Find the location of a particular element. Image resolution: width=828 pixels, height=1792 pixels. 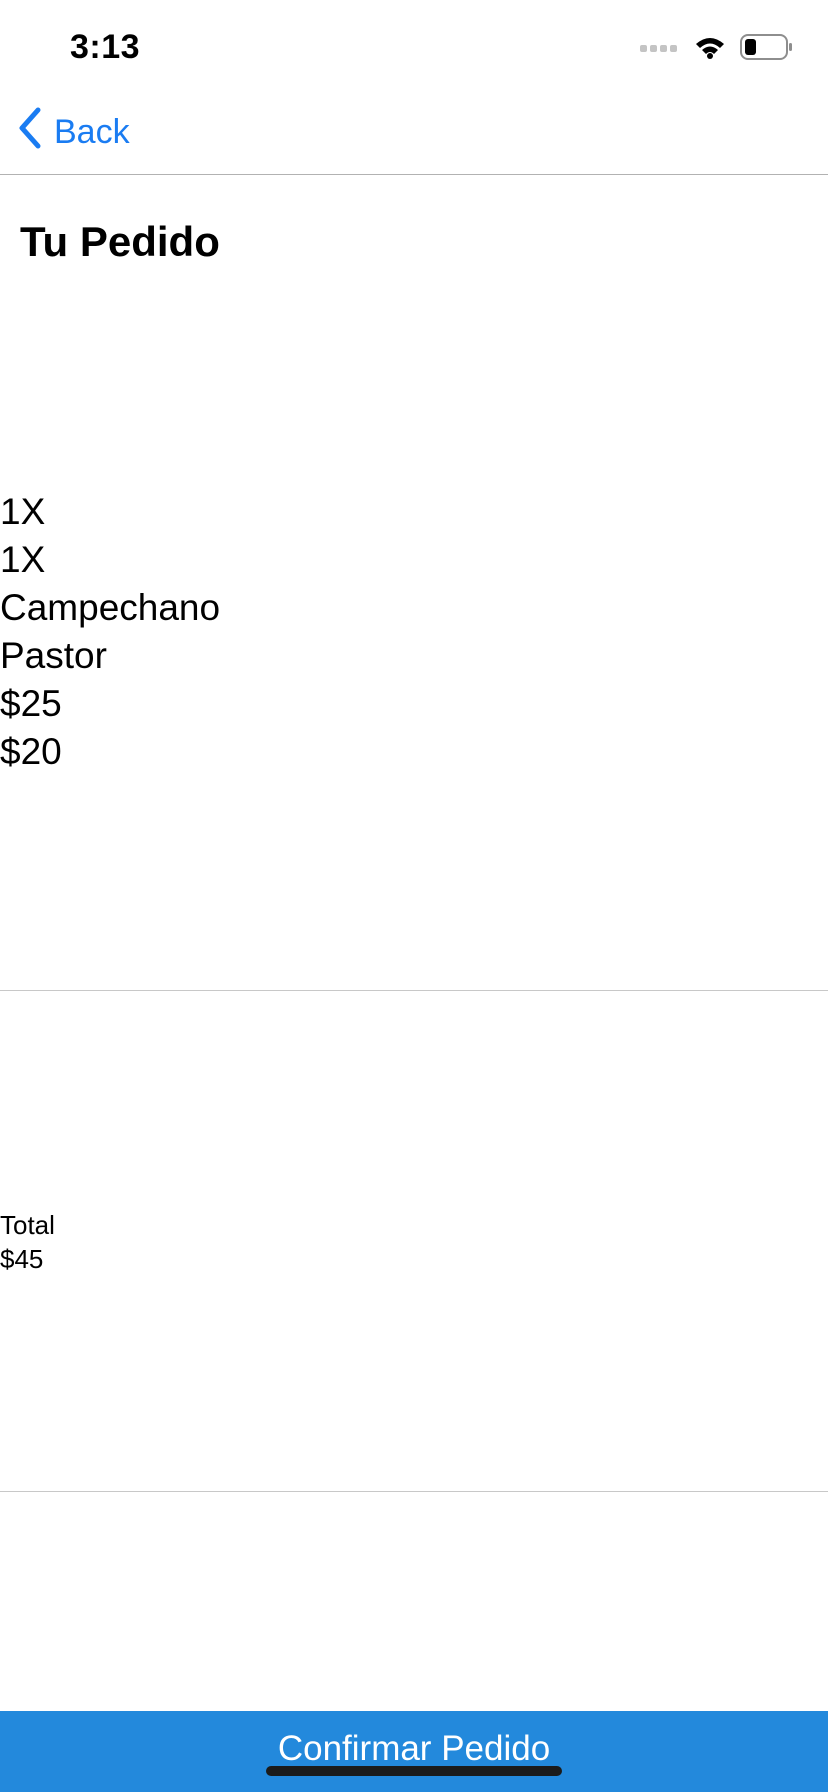

status-time: 3:13 is located at coordinates (105, 47).